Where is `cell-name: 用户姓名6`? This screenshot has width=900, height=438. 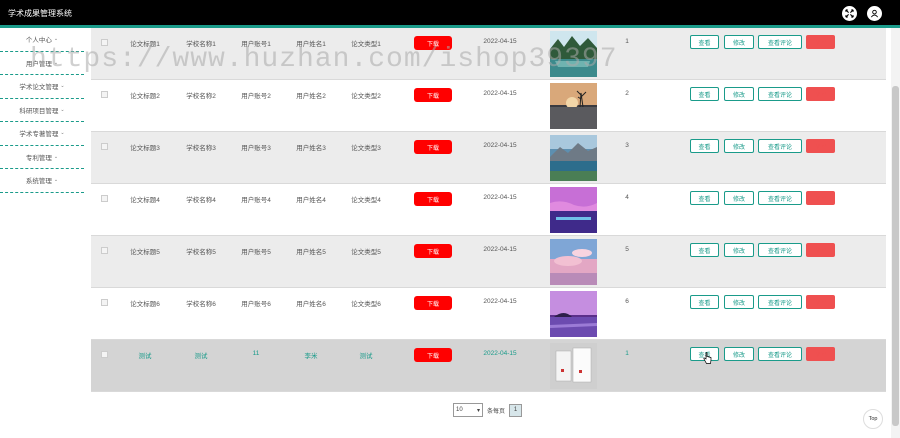
cell-name: 用户姓名6 is located at coordinates (311, 304).